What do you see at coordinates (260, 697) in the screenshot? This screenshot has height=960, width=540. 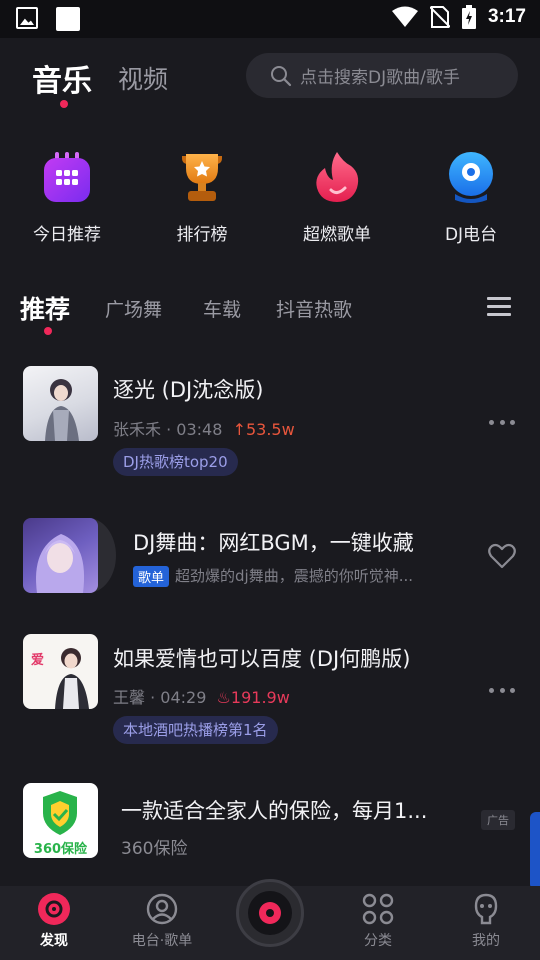 I see `song-plays: 191.9w` at bounding box center [260, 697].